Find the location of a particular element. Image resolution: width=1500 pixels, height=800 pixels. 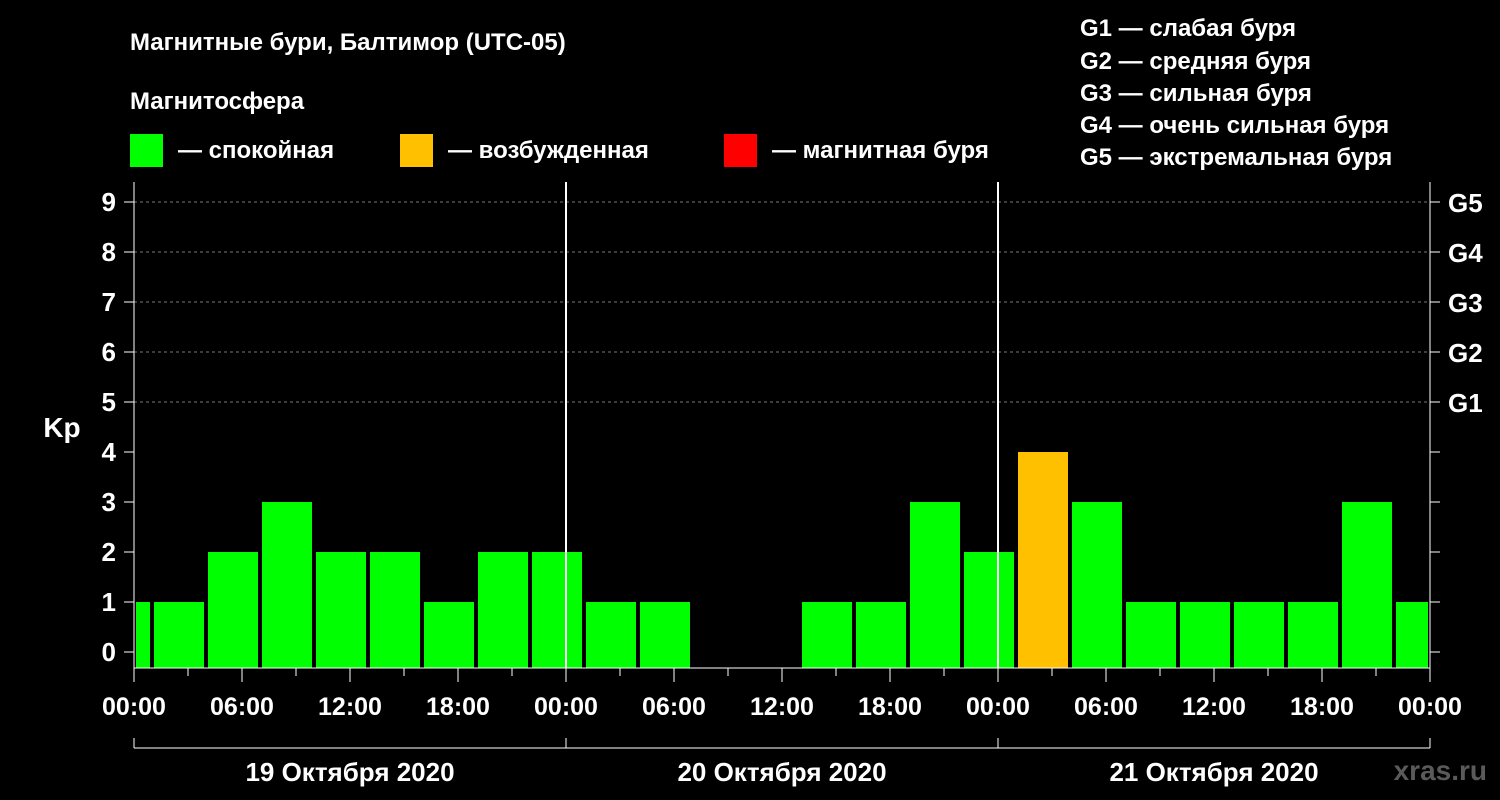

y-tick-label: 4 is located at coordinates (109, 452).